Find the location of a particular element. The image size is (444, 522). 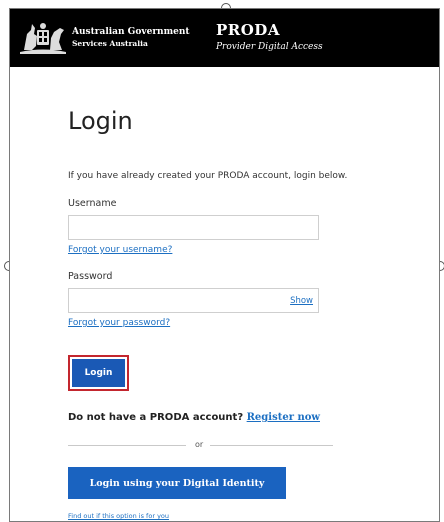

app-branding: PRODA Provider Digital Access is located at coordinates (269, 37).